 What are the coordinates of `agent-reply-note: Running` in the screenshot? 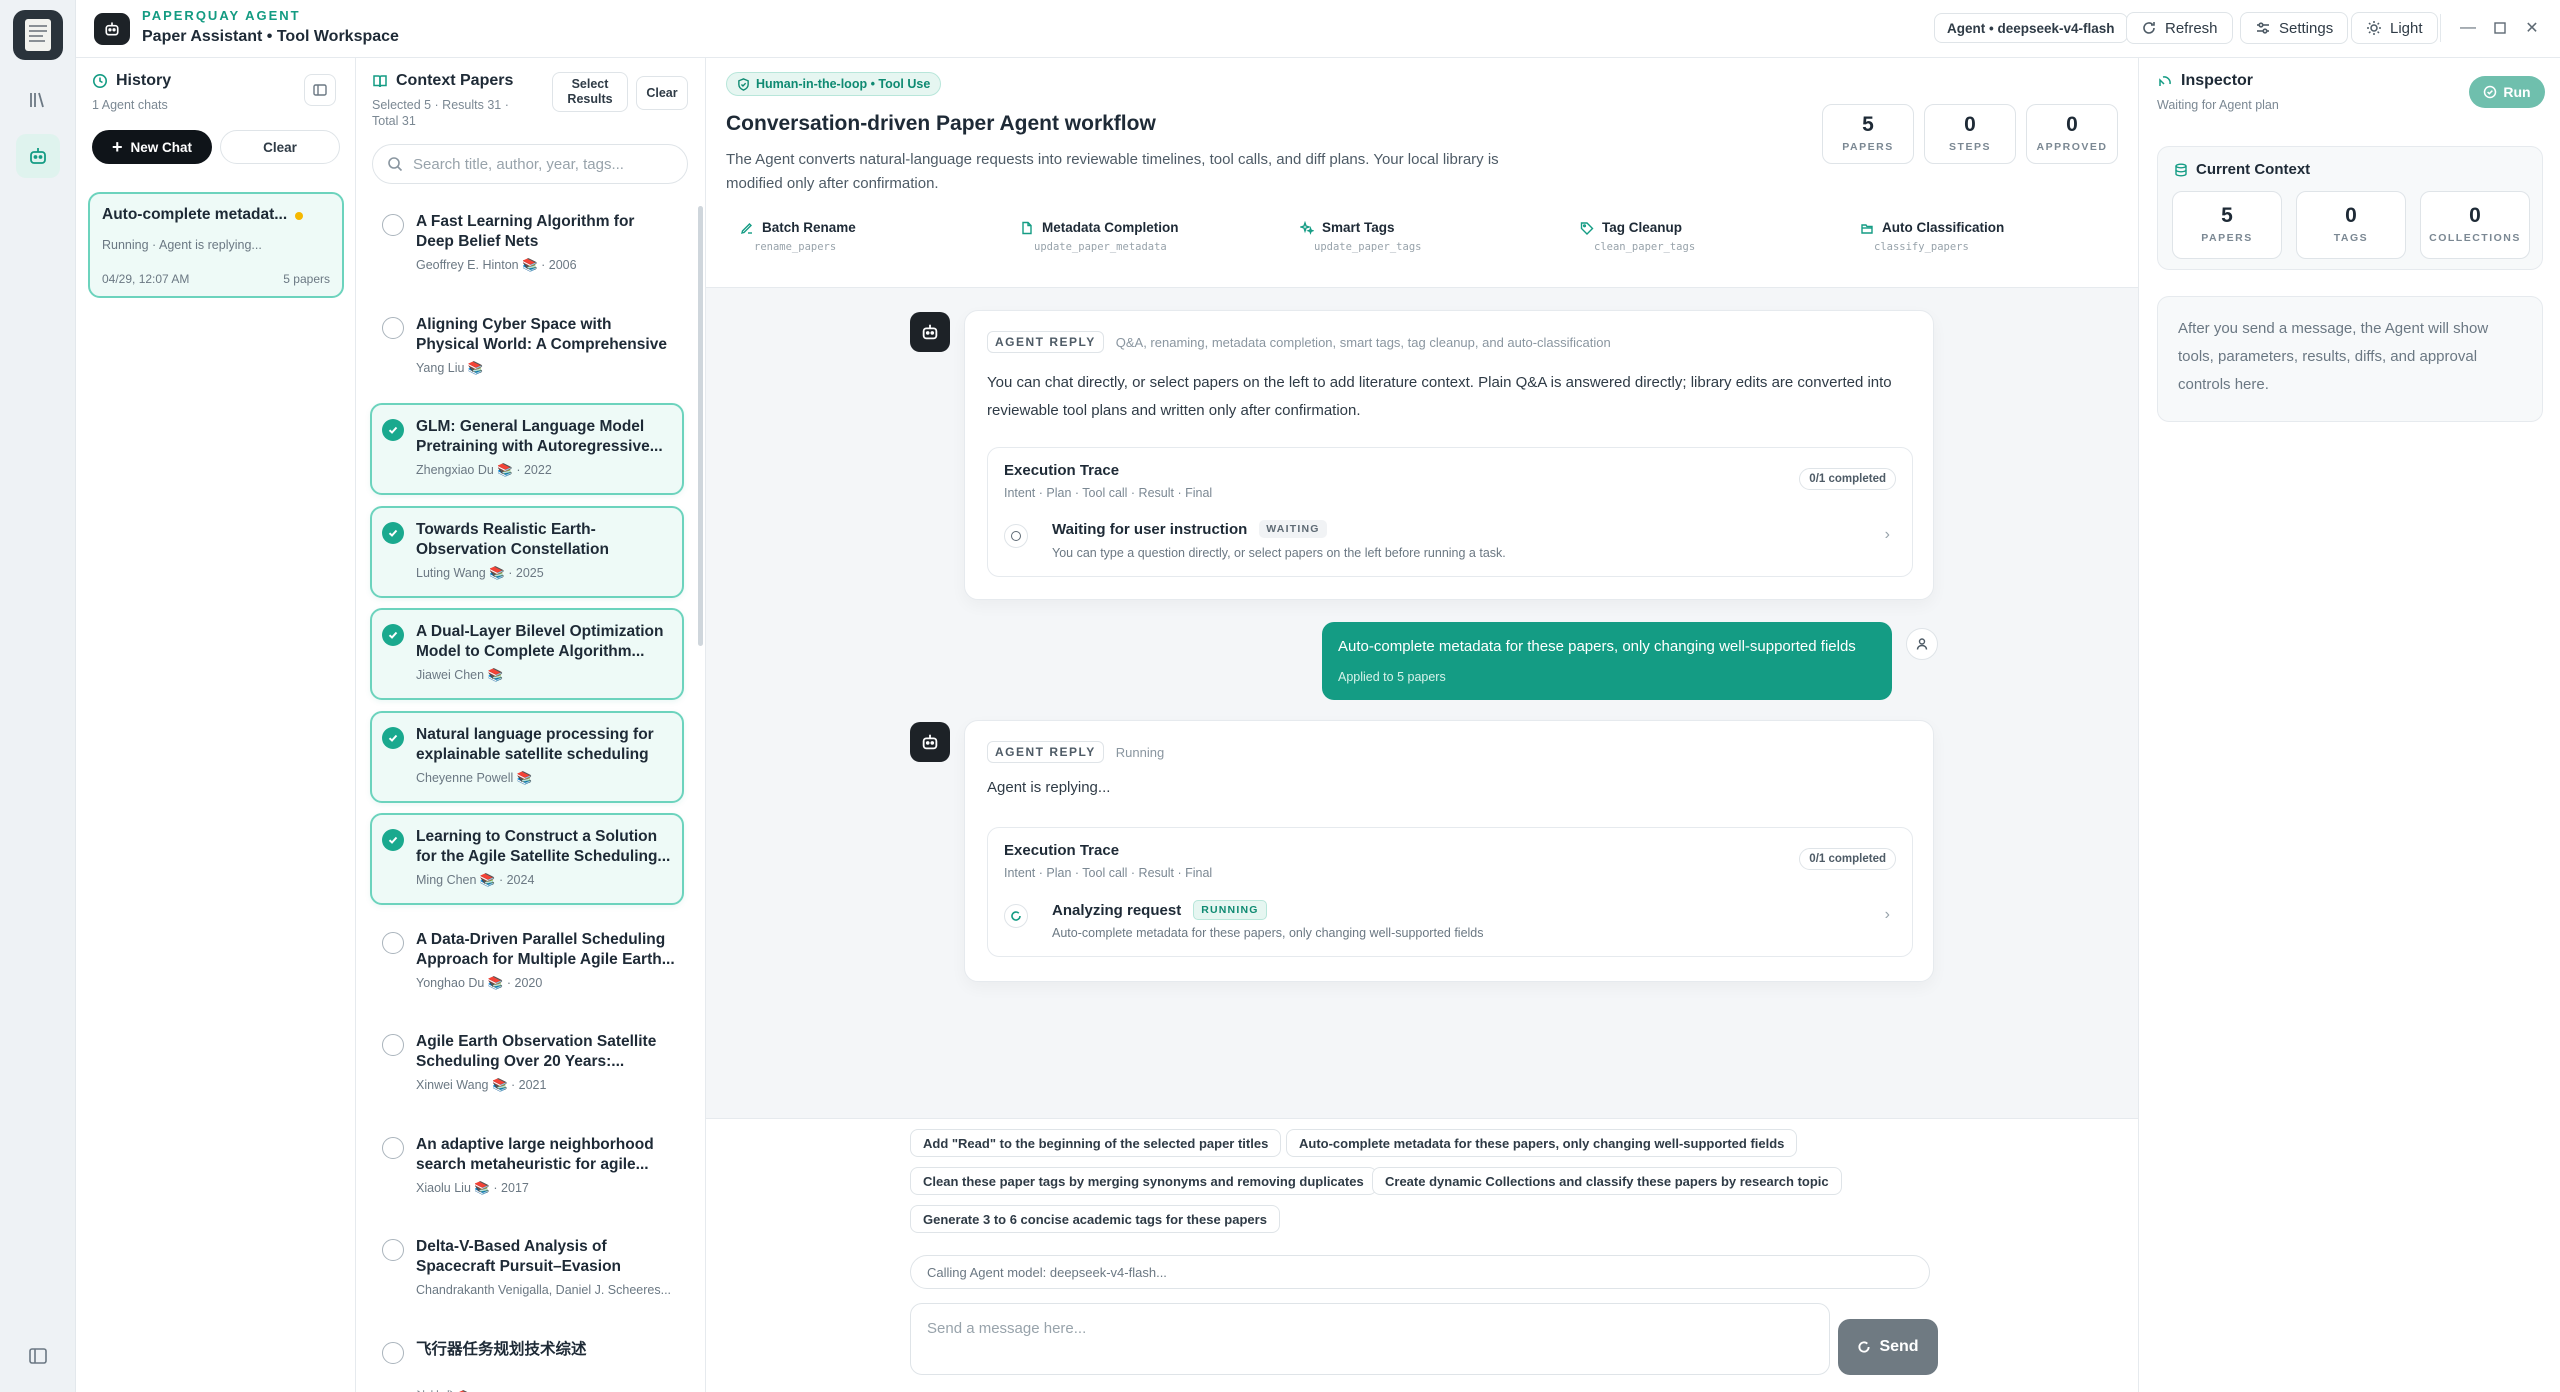 It's located at (1140, 752).